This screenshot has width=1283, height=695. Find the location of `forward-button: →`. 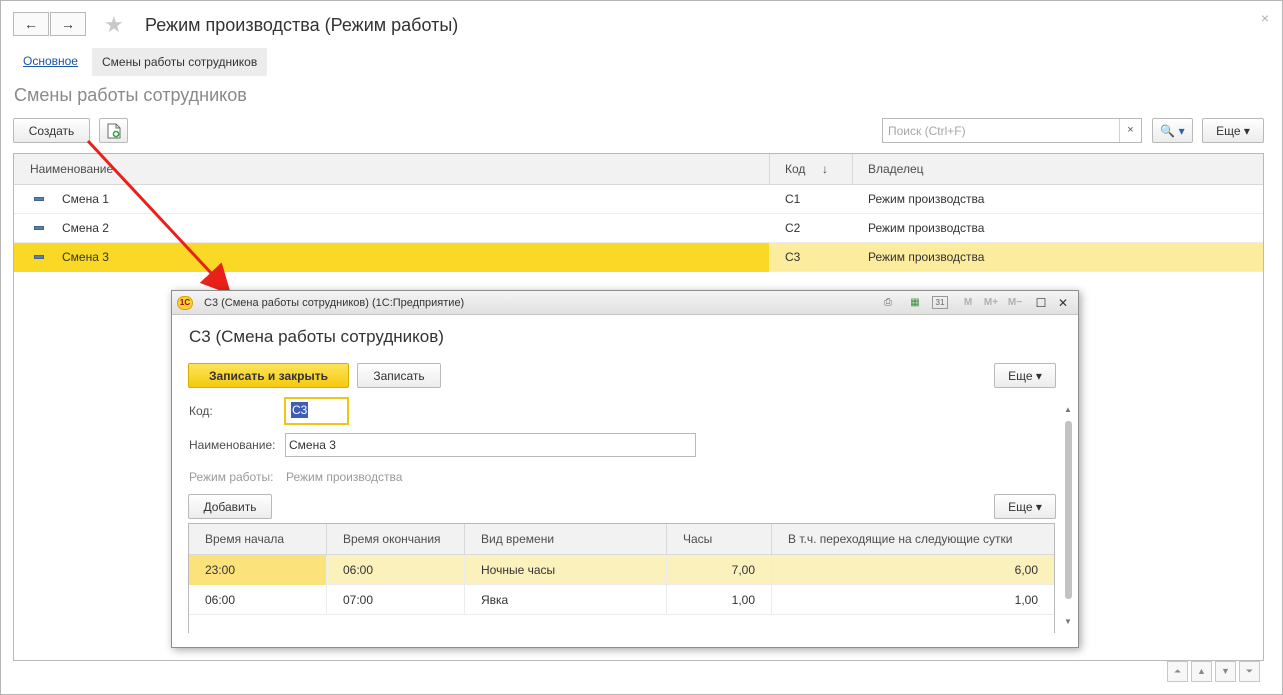

forward-button: → is located at coordinates (68, 24).